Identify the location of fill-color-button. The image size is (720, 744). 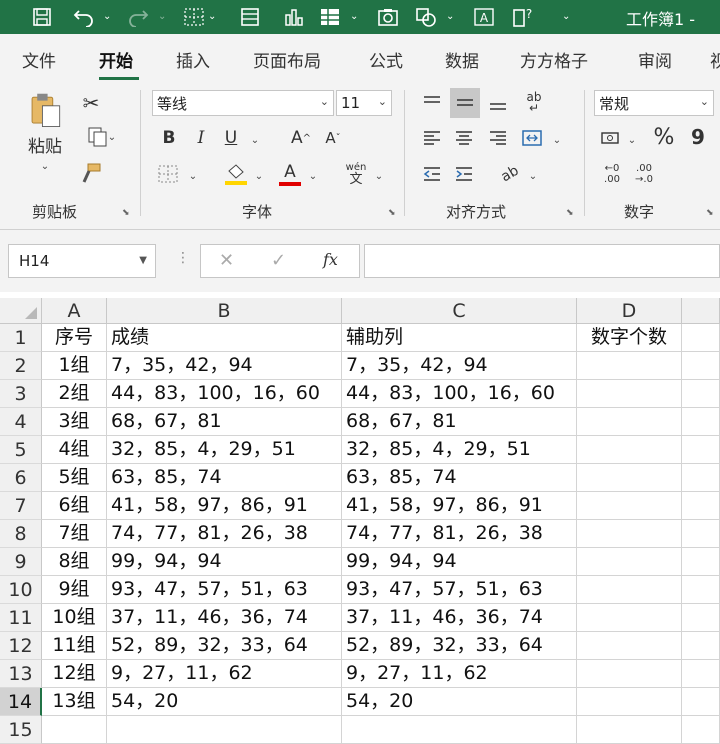
(236, 174).